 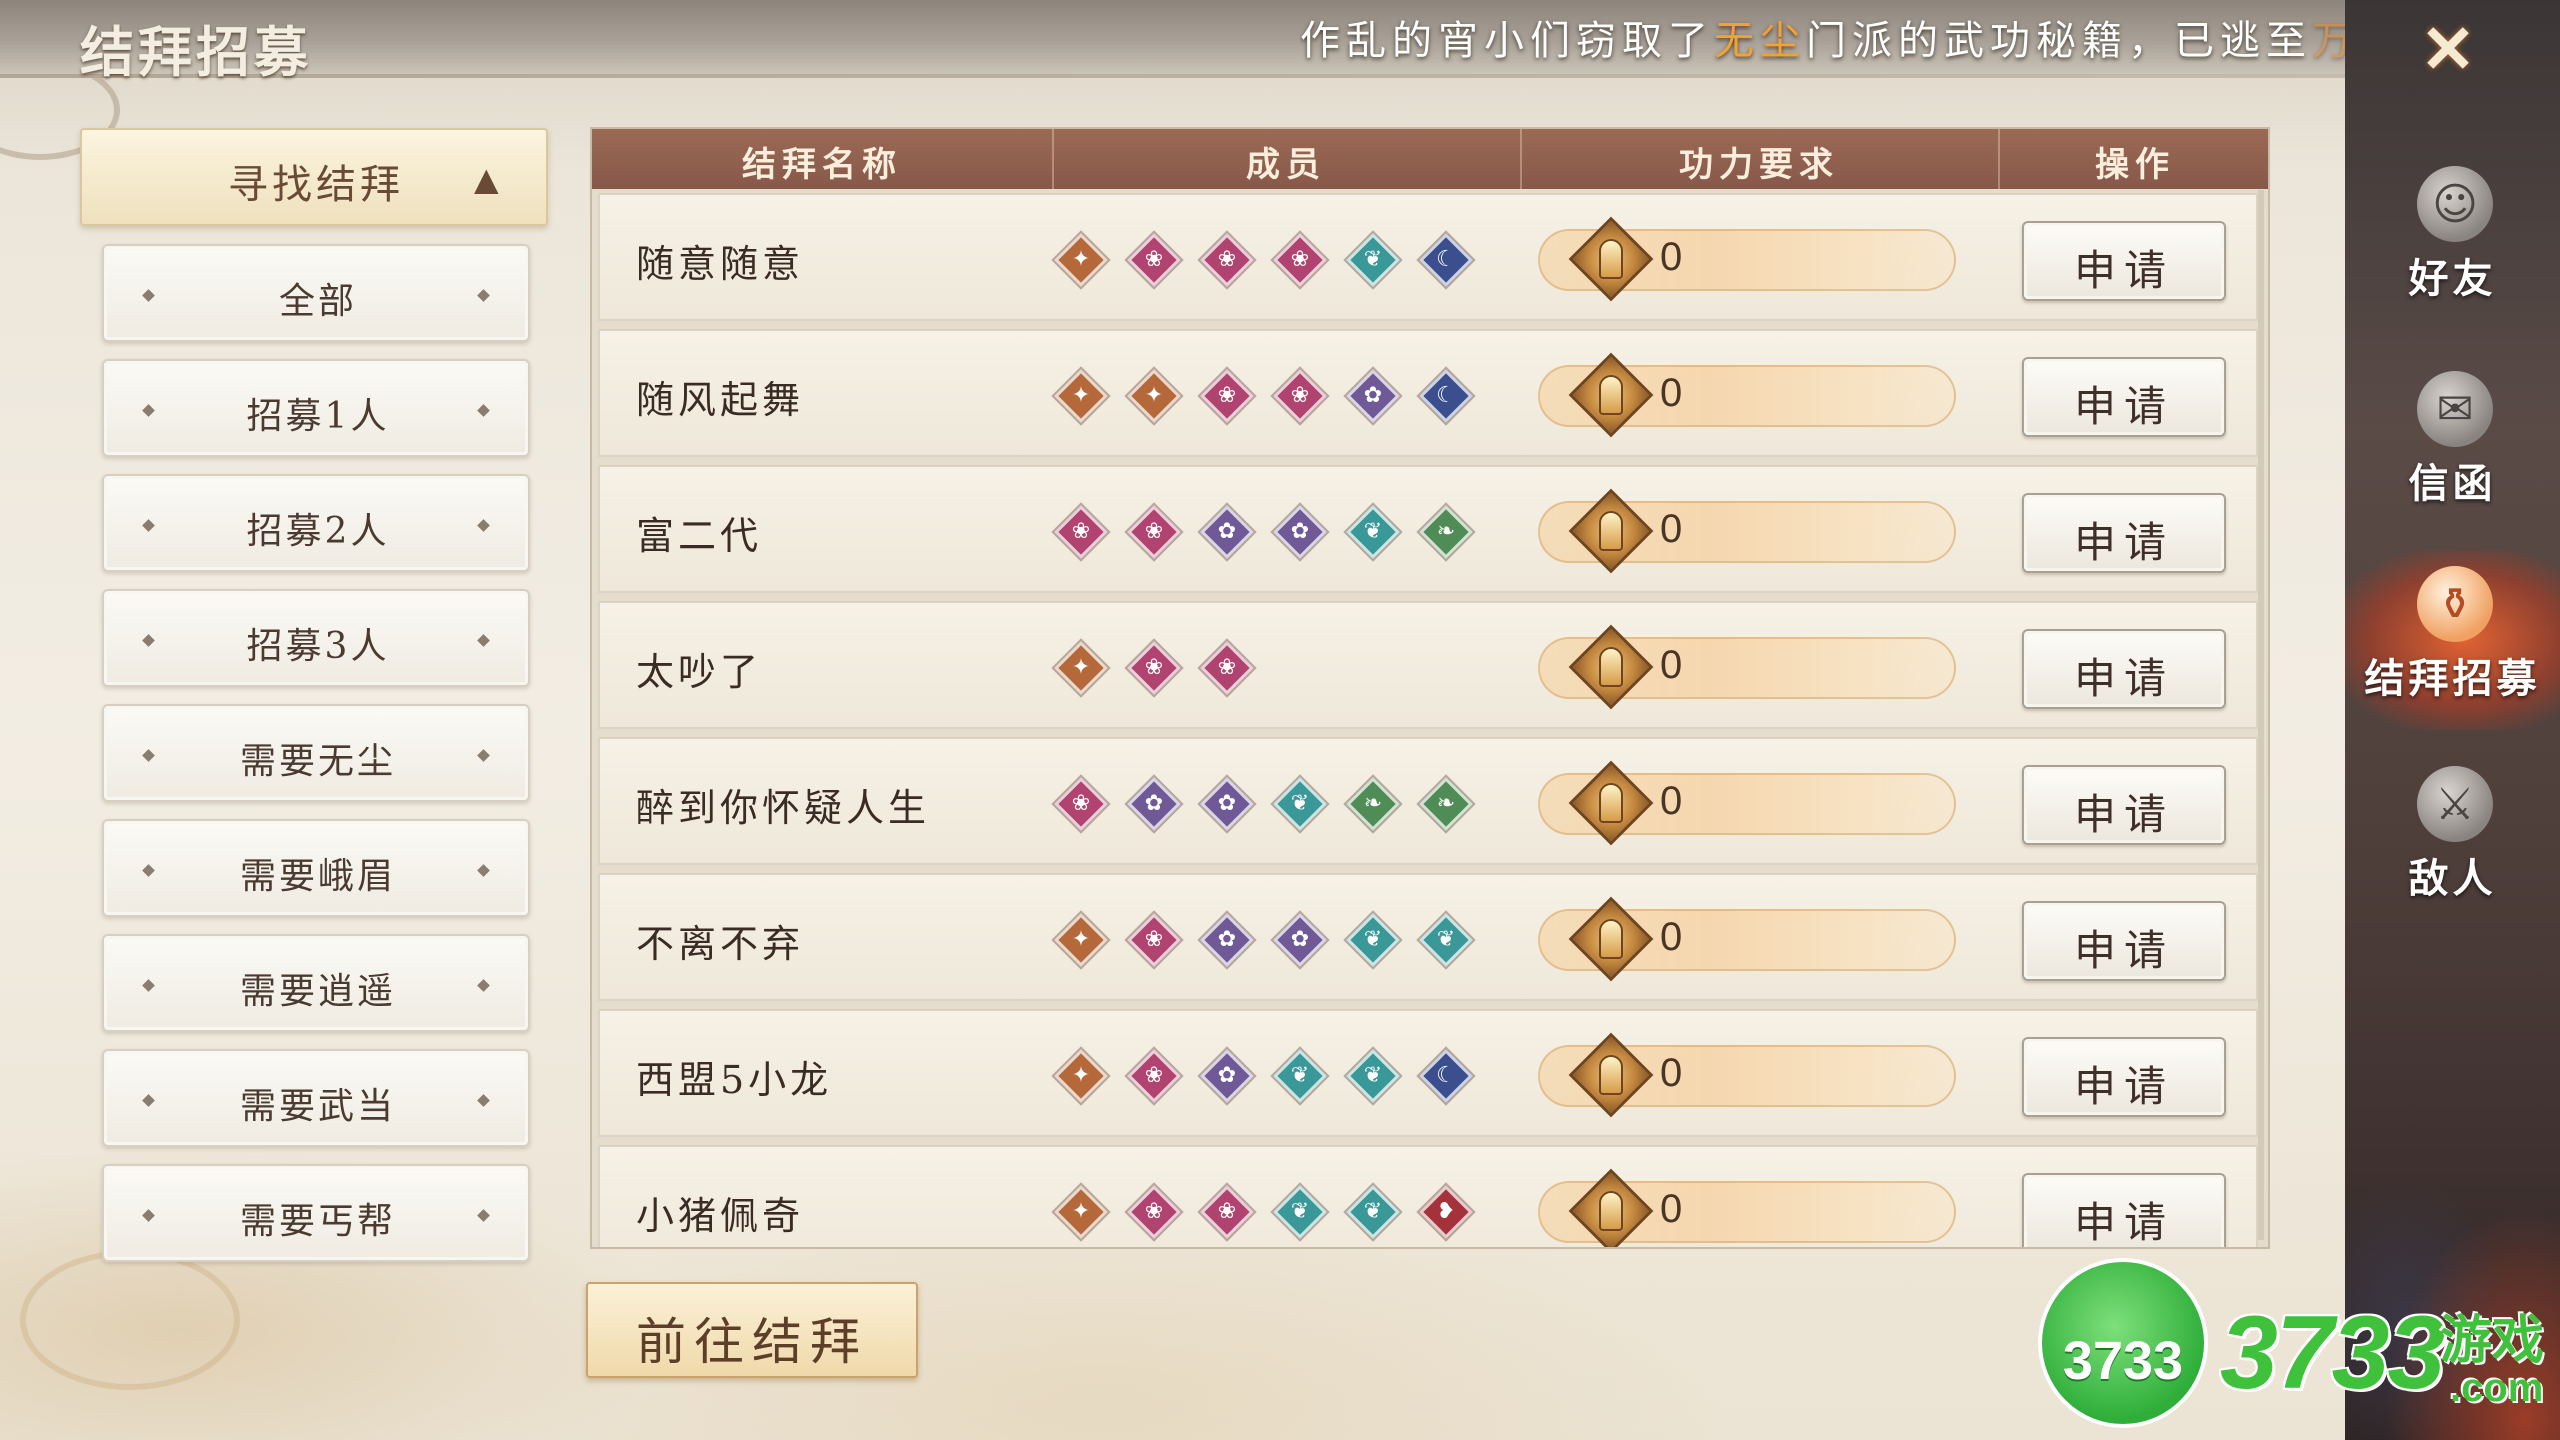 What do you see at coordinates (317, 301) in the screenshot?
I see `filter-item-label: 全部` at bounding box center [317, 301].